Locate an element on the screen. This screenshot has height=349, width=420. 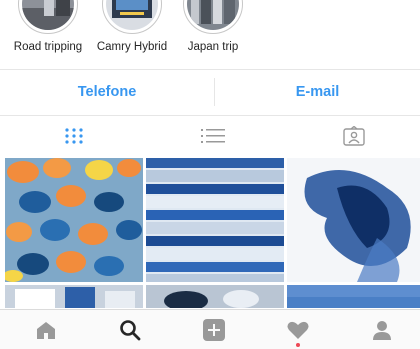
nav-search is located at coordinates (130, 329).